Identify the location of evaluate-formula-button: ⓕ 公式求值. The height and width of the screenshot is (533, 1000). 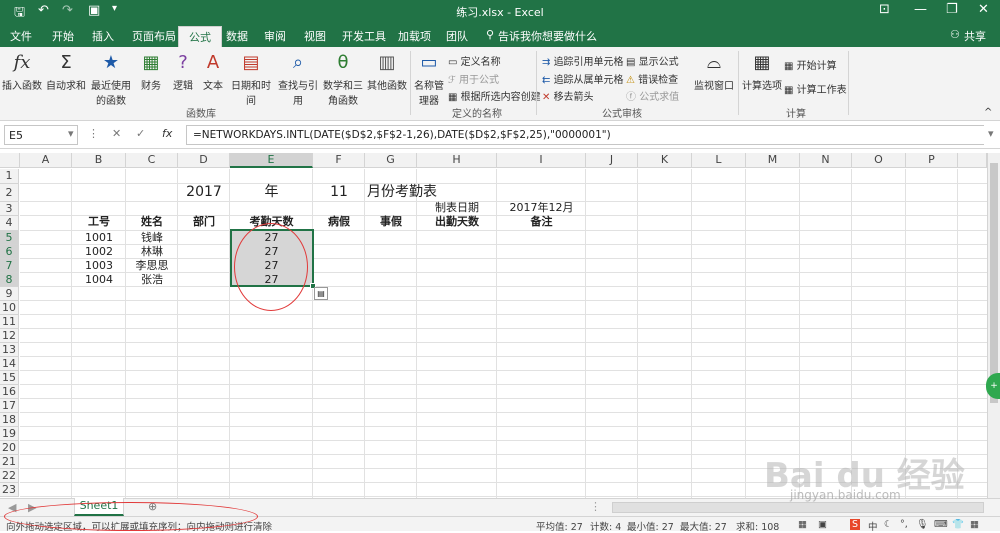
(652, 95).